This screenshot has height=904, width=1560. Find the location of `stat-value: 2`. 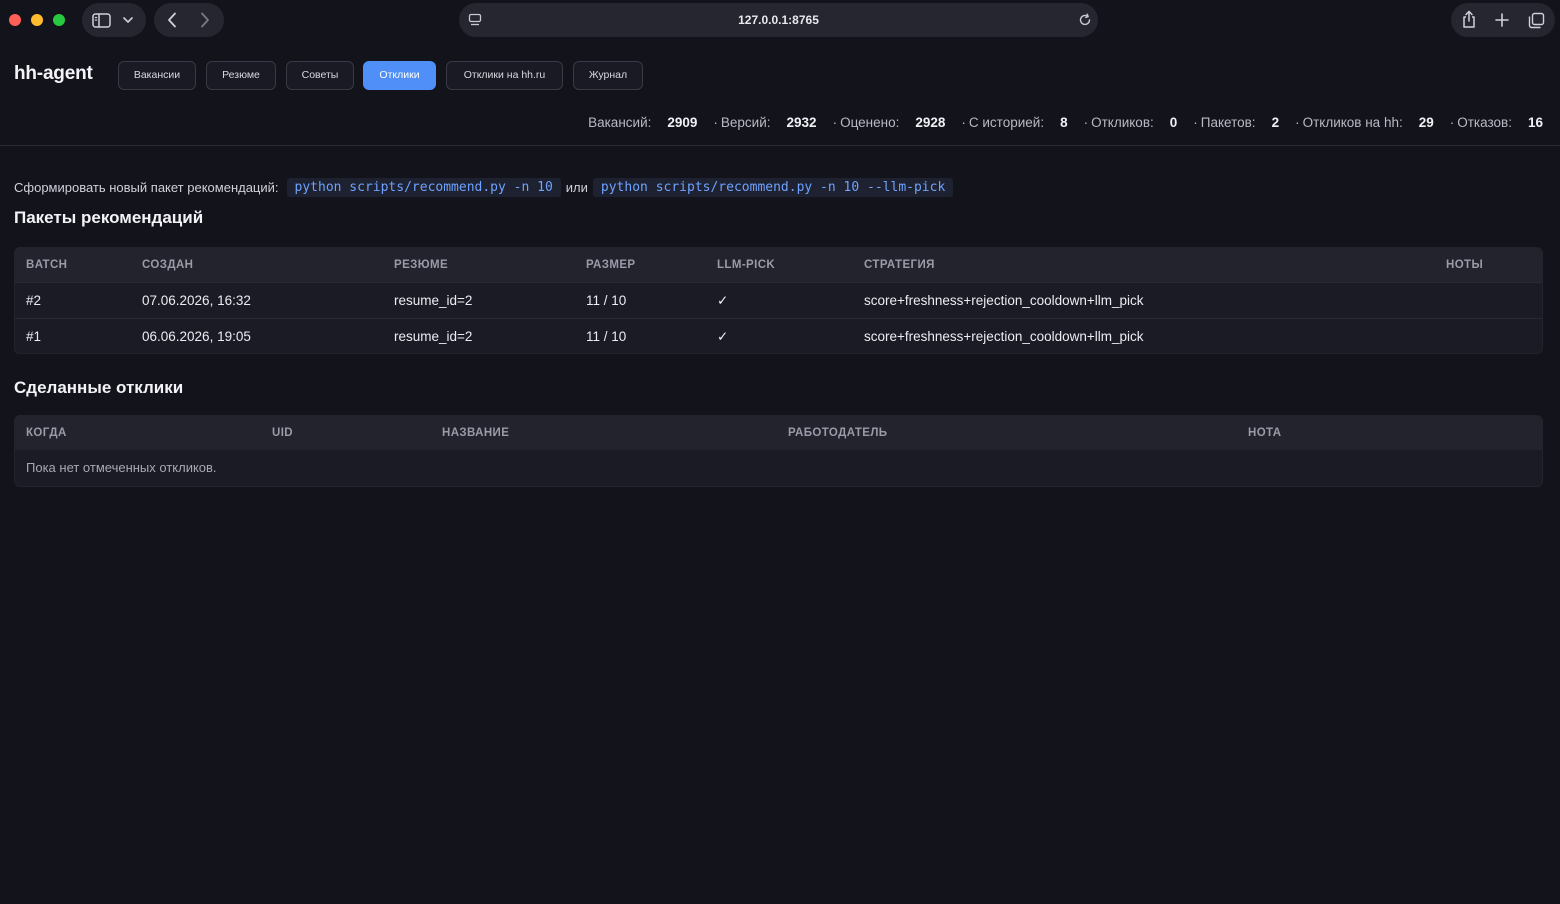

stat-value: 2 is located at coordinates (1275, 122).